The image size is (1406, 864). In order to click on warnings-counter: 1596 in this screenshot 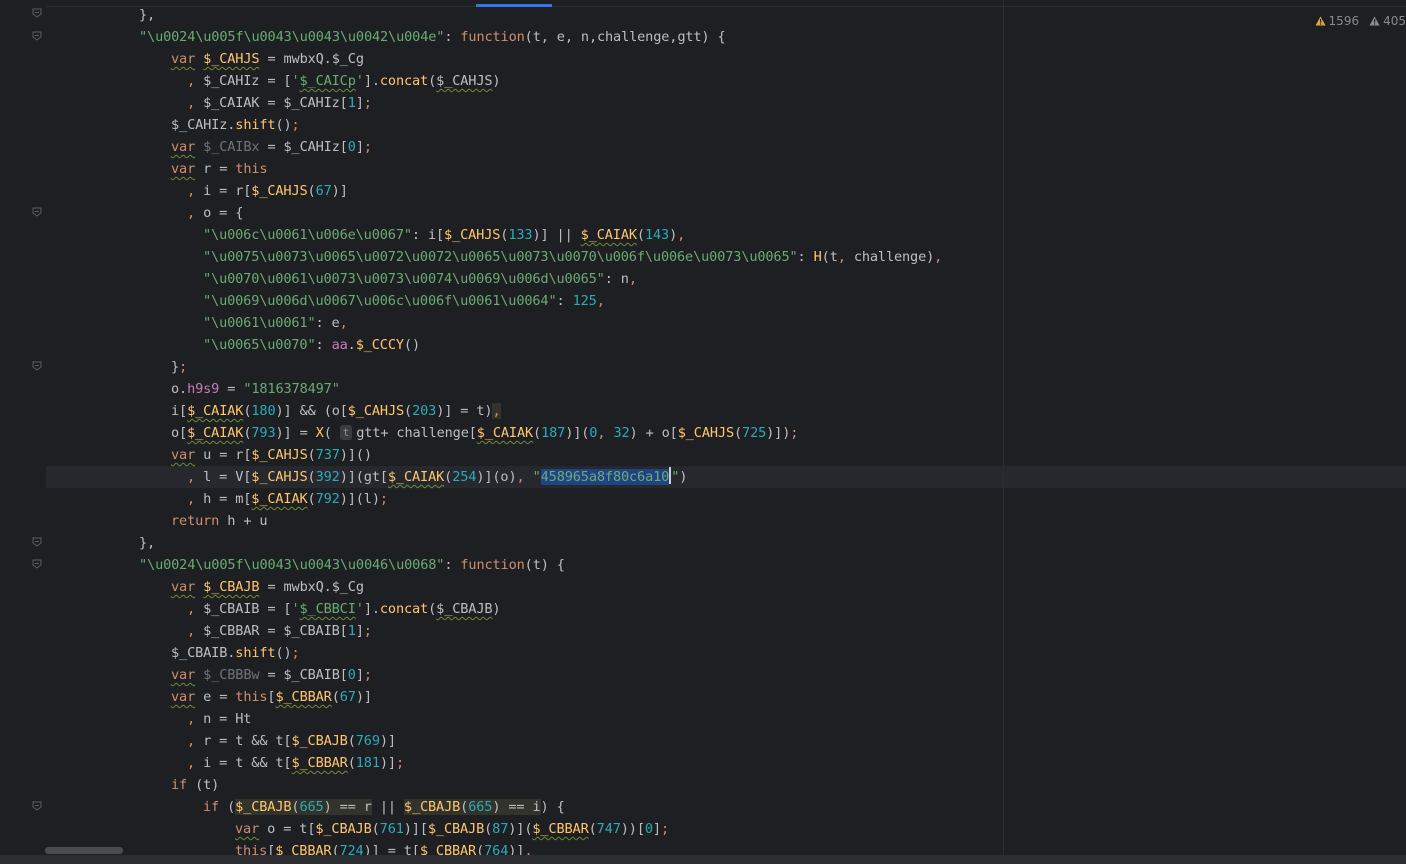, I will do `click(1337, 21)`.